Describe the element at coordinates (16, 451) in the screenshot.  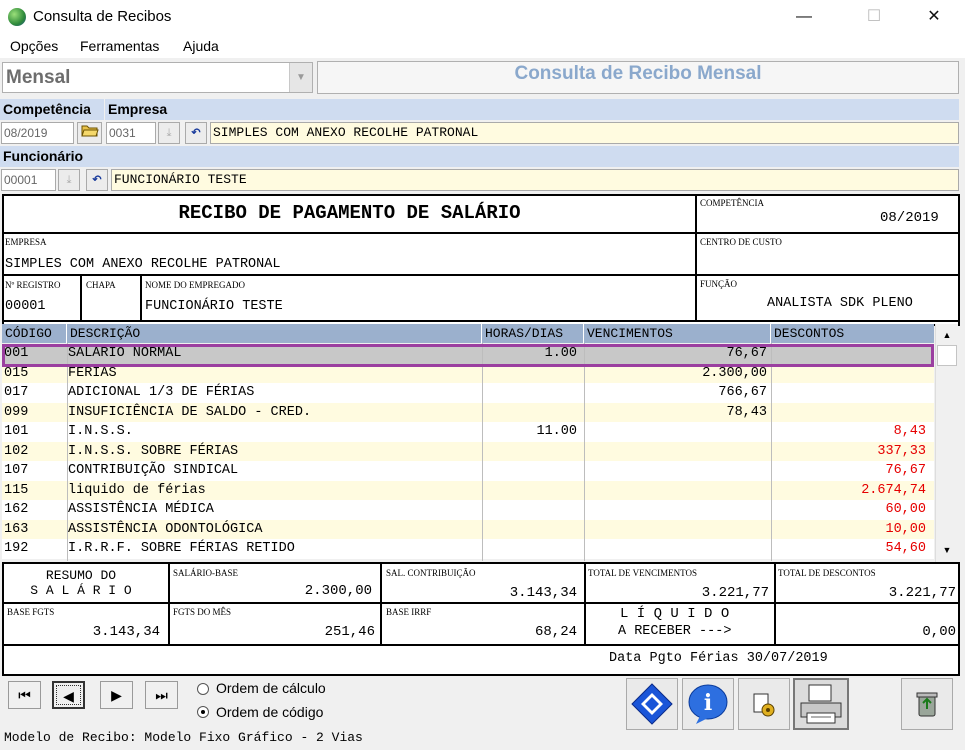
I see `cell-codigo: 102` at that location.